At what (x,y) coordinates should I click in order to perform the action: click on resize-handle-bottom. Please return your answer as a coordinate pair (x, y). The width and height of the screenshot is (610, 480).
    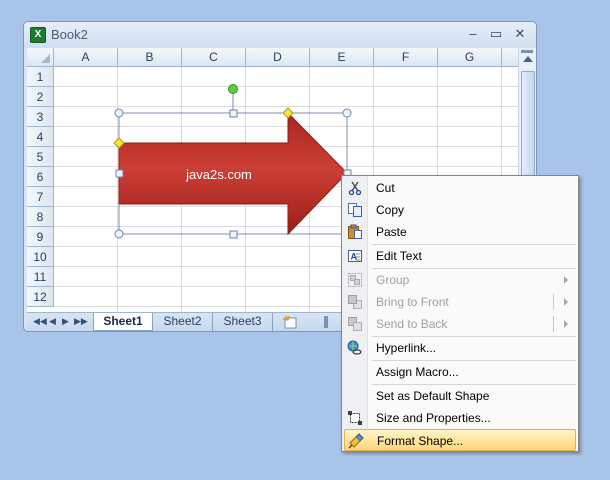
    Looking at the image, I should click on (233, 234).